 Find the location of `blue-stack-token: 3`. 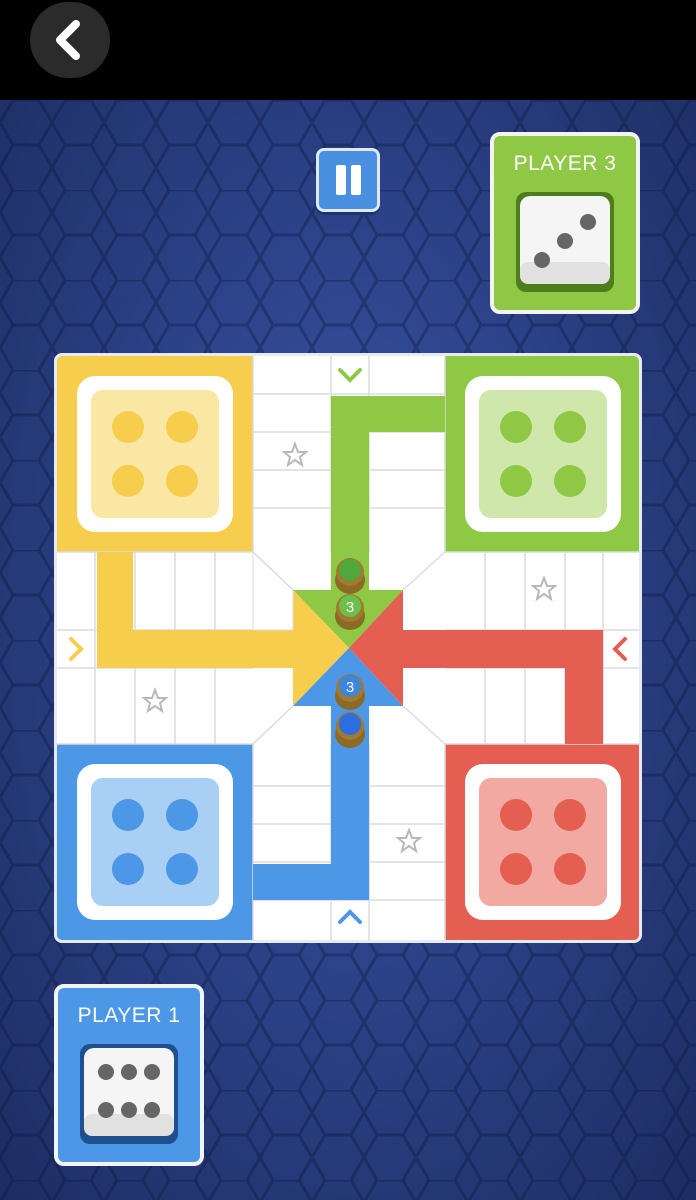

blue-stack-token: 3 is located at coordinates (350, 692).